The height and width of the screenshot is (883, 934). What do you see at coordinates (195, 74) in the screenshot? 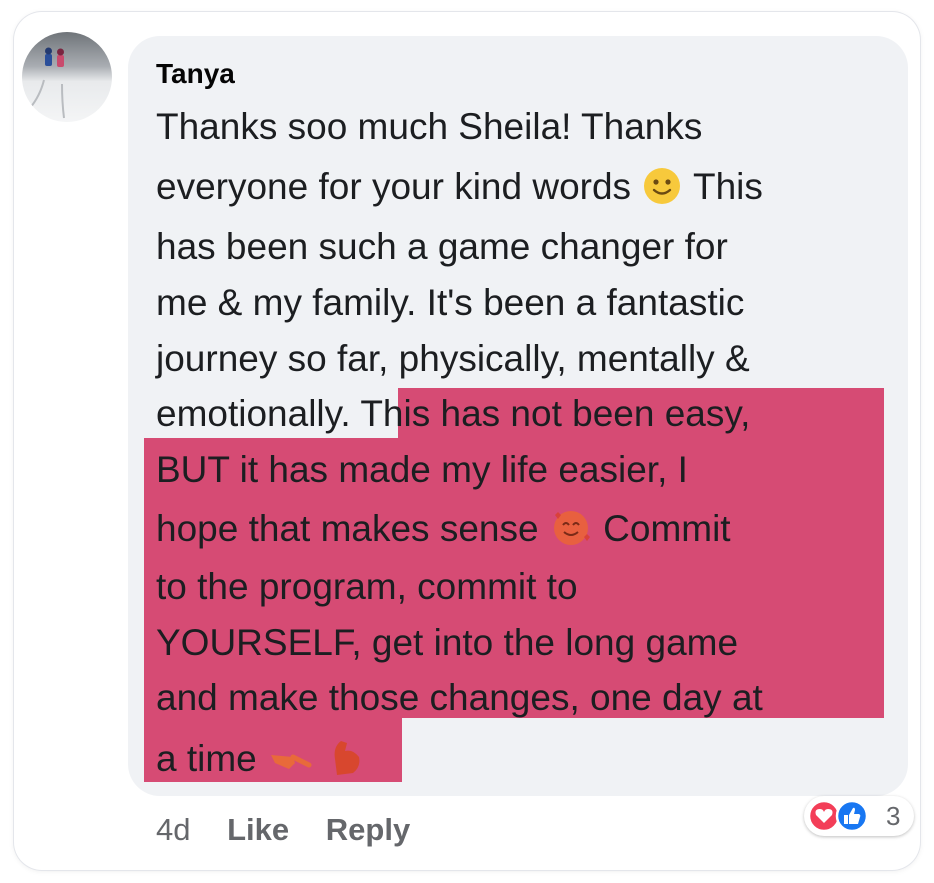
I see `comment-author: Tanya` at bounding box center [195, 74].